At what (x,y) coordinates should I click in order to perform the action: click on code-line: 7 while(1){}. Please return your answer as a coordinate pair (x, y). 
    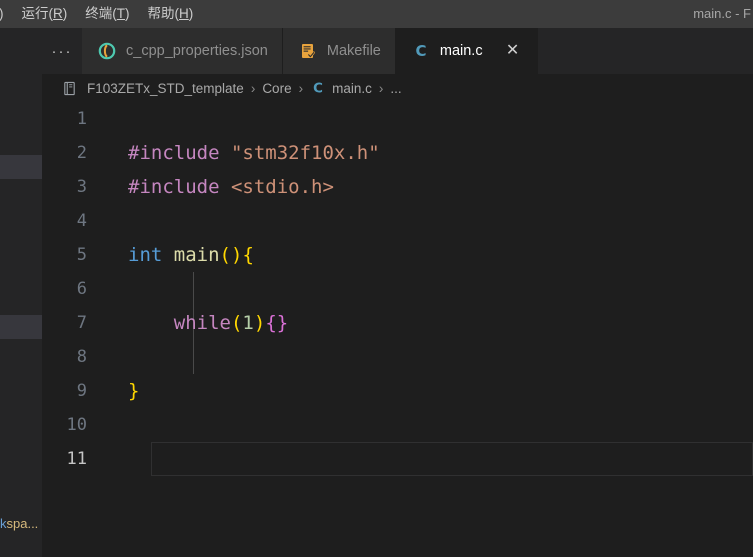
    Looking at the image, I should click on (397, 323).